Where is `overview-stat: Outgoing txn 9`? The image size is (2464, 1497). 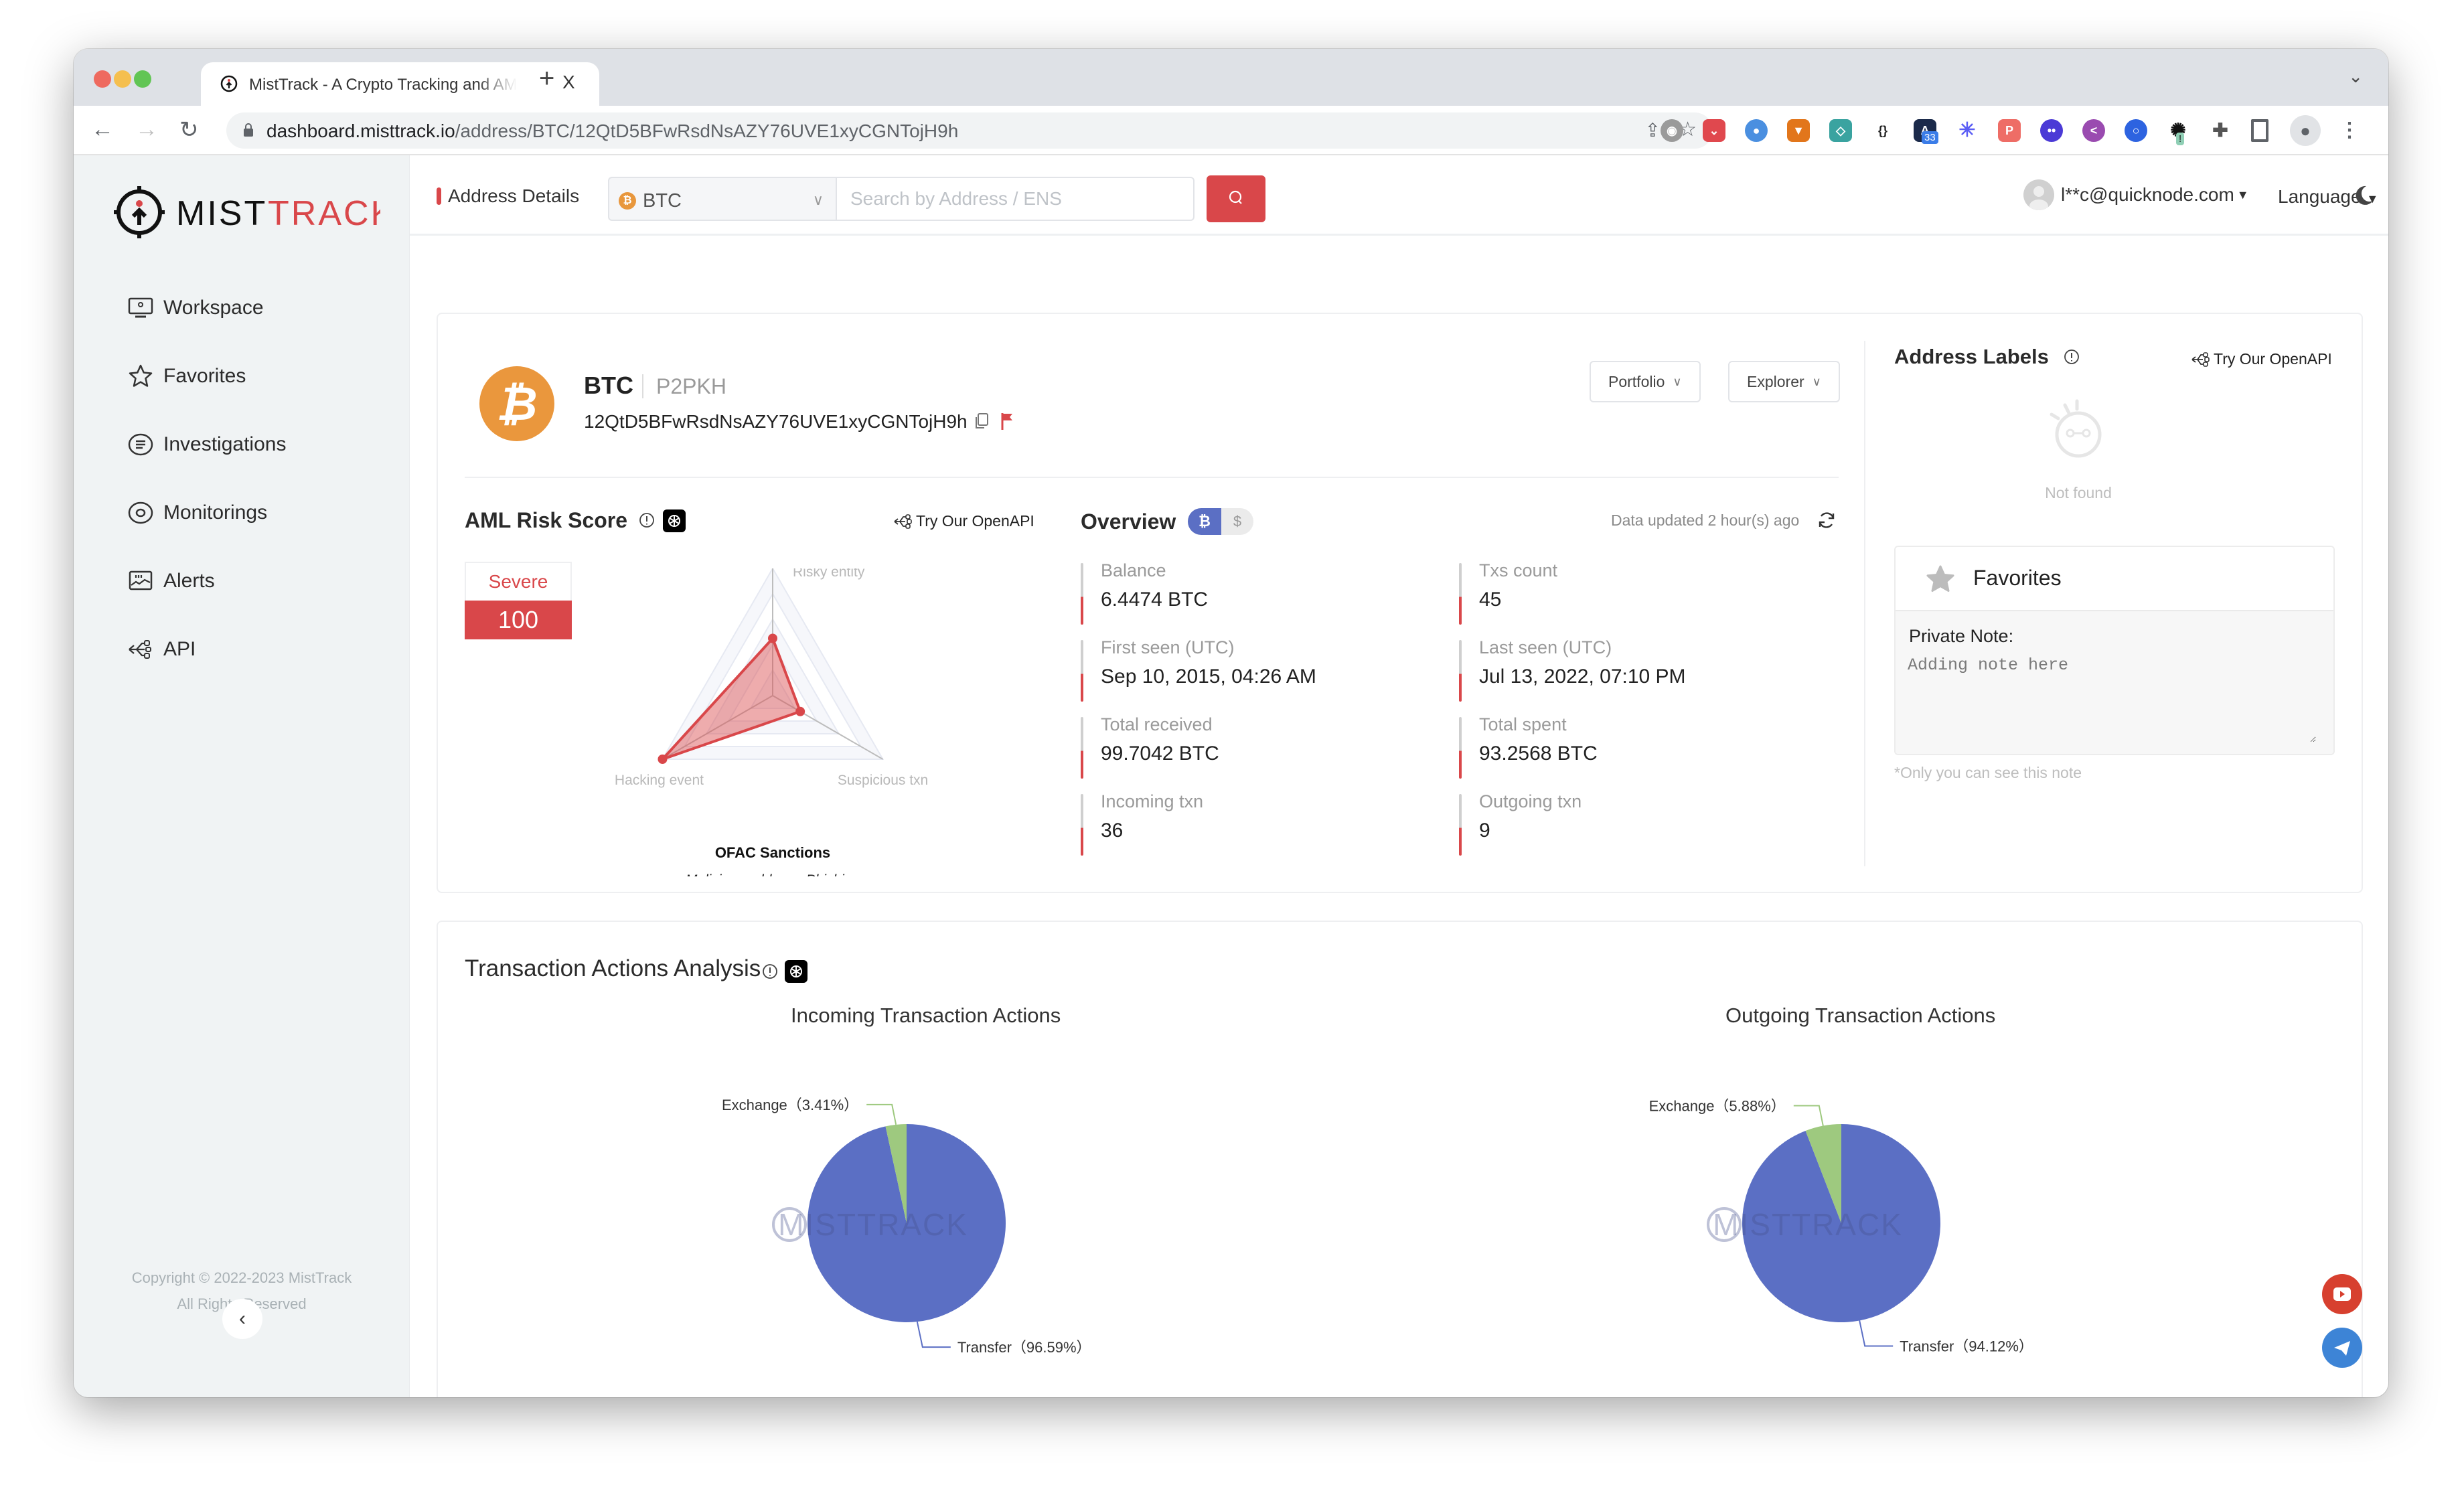
overview-stat: Outgoing txn 9 is located at coordinates (1633, 824).